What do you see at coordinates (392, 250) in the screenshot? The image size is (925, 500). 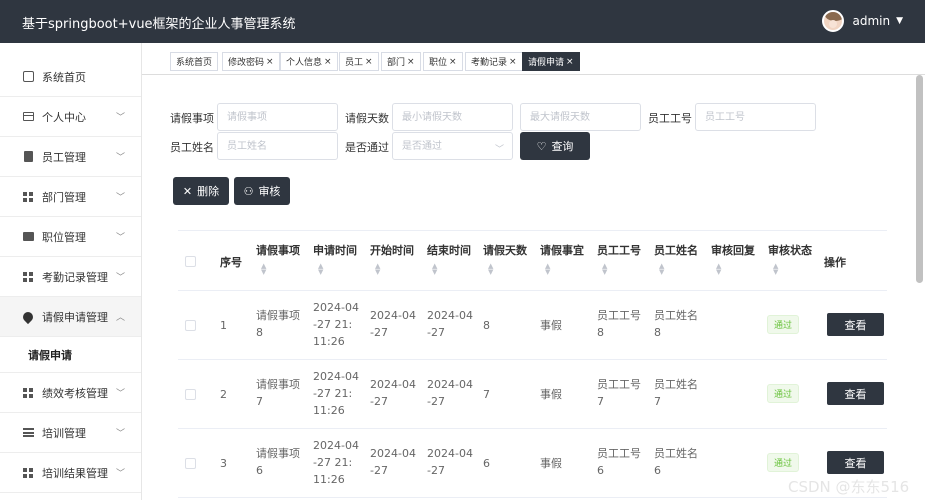 I see `column-header: 开始时间` at bounding box center [392, 250].